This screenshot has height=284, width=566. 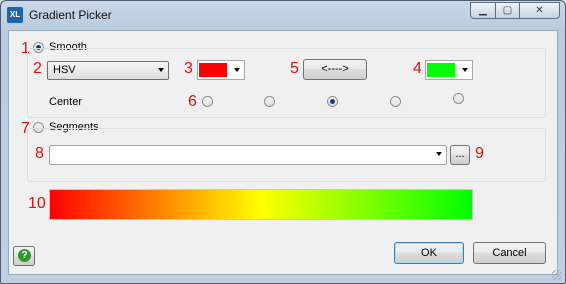 I want to click on close-icon: ✕, so click(x=539, y=10).